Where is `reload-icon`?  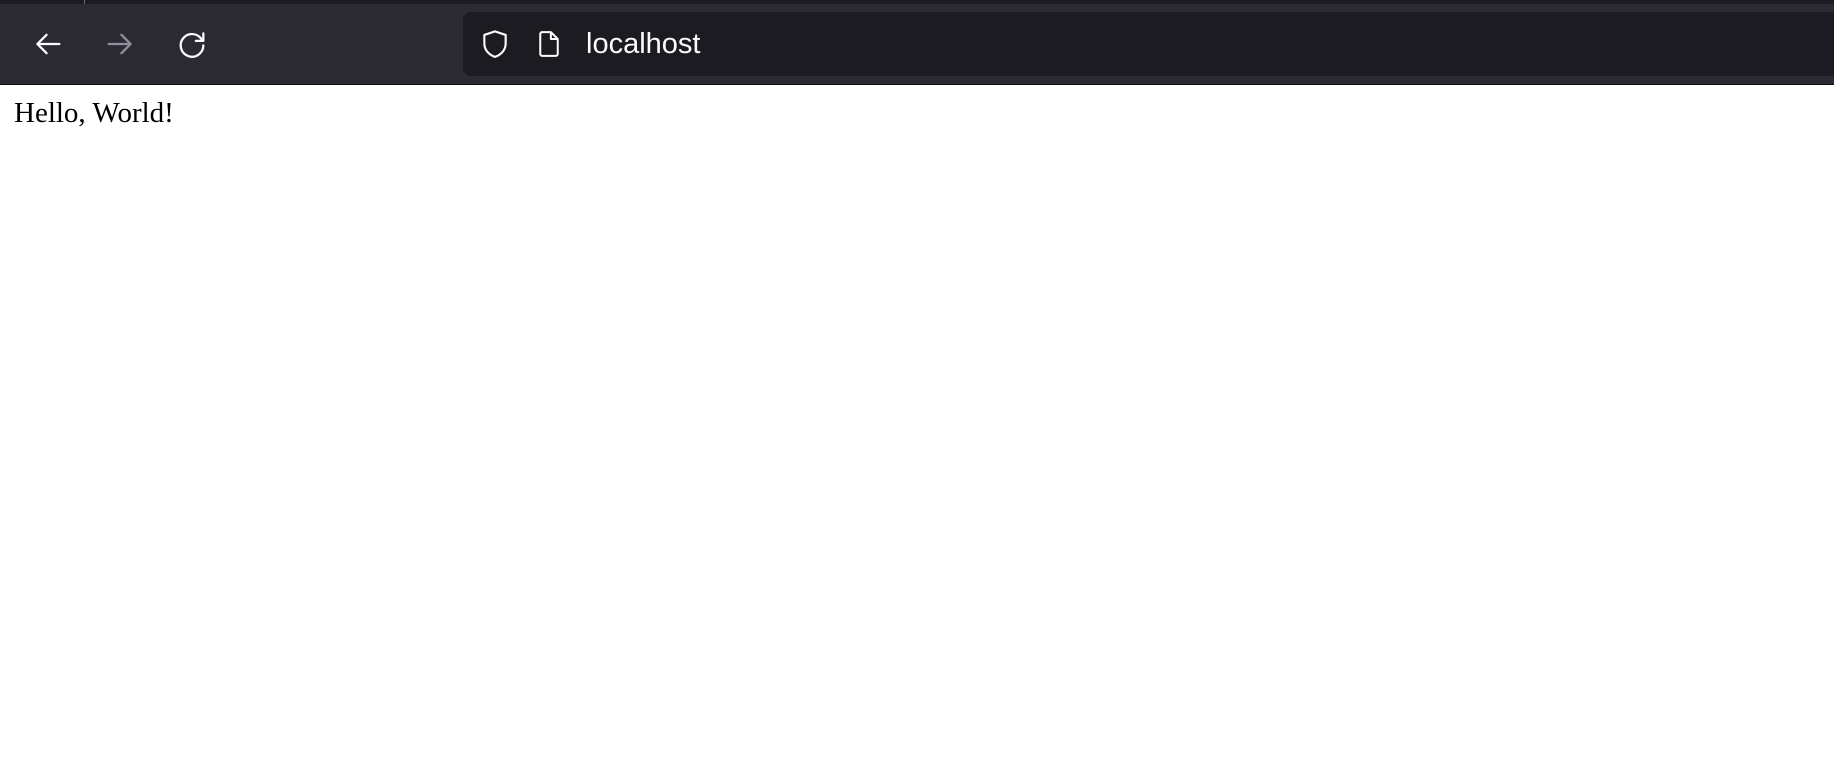
reload-icon is located at coordinates (192, 45).